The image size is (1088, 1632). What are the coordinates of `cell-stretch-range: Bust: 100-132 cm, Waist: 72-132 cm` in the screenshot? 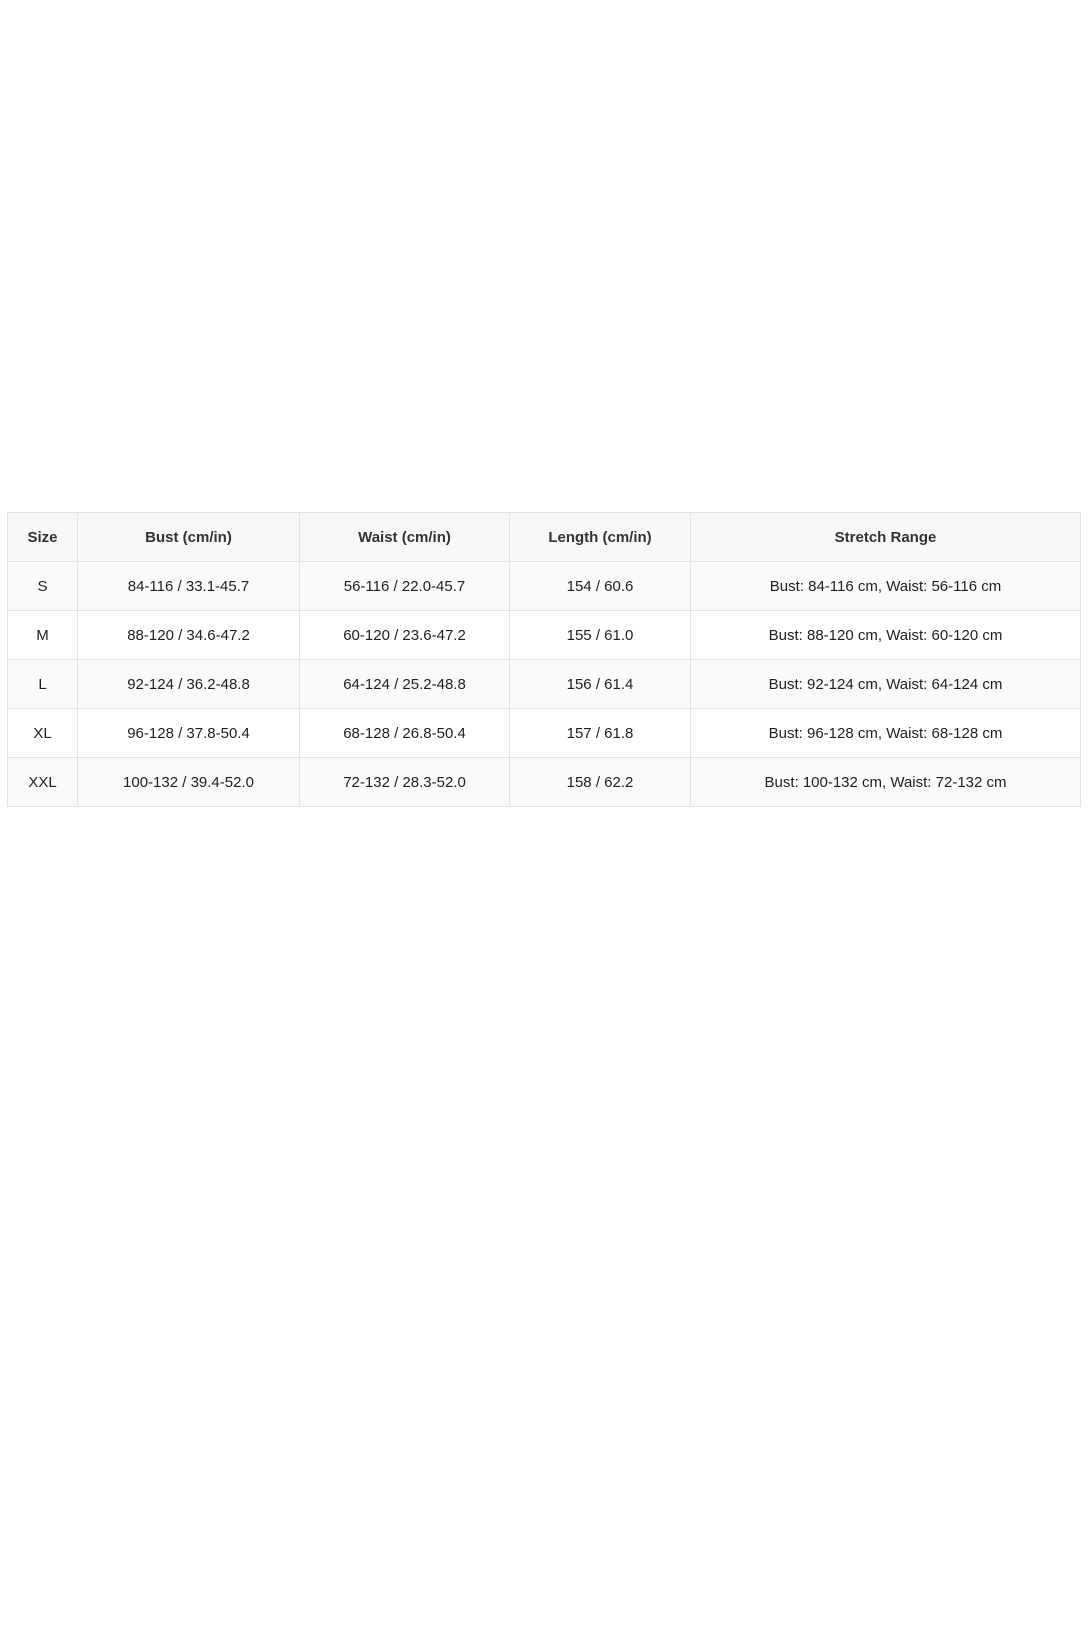 It's located at (885, 782).